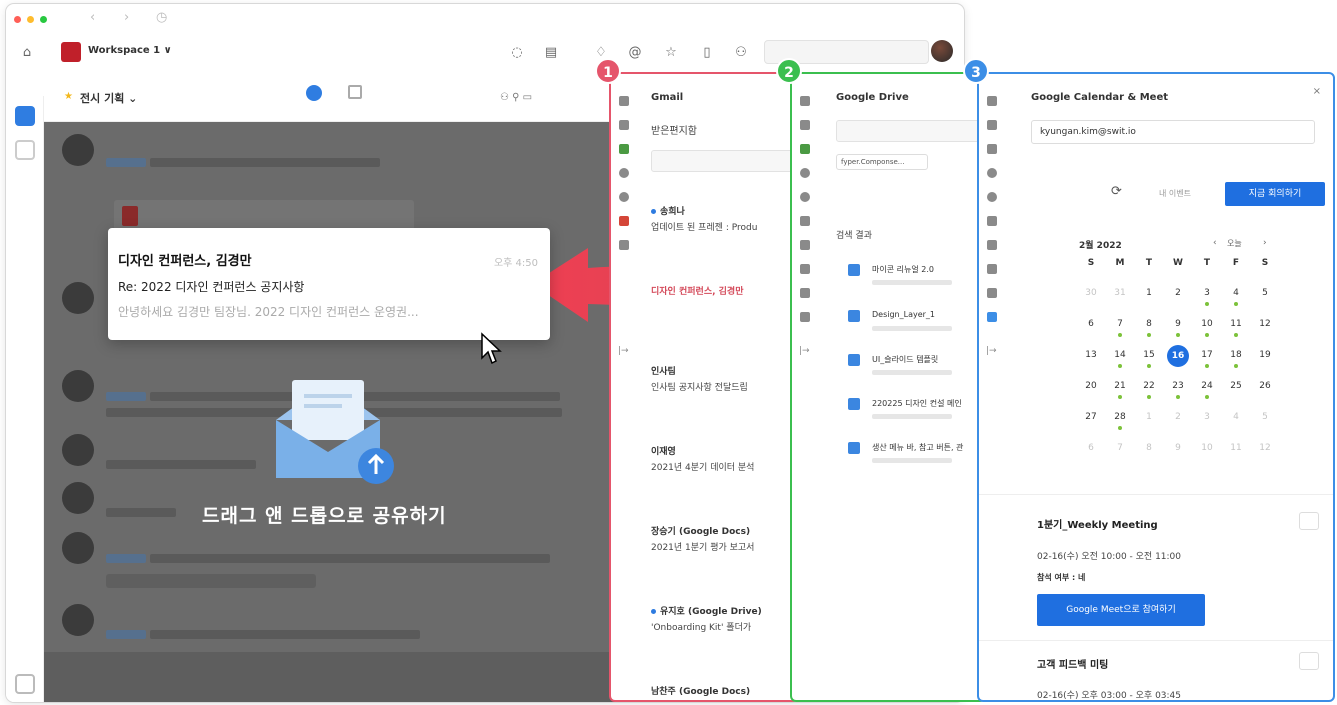  What do you see at coordinates (108, 98) in the screenshot?
I see `channel-name: 전시 기획 ⌄` at bounding box center [108, 98].